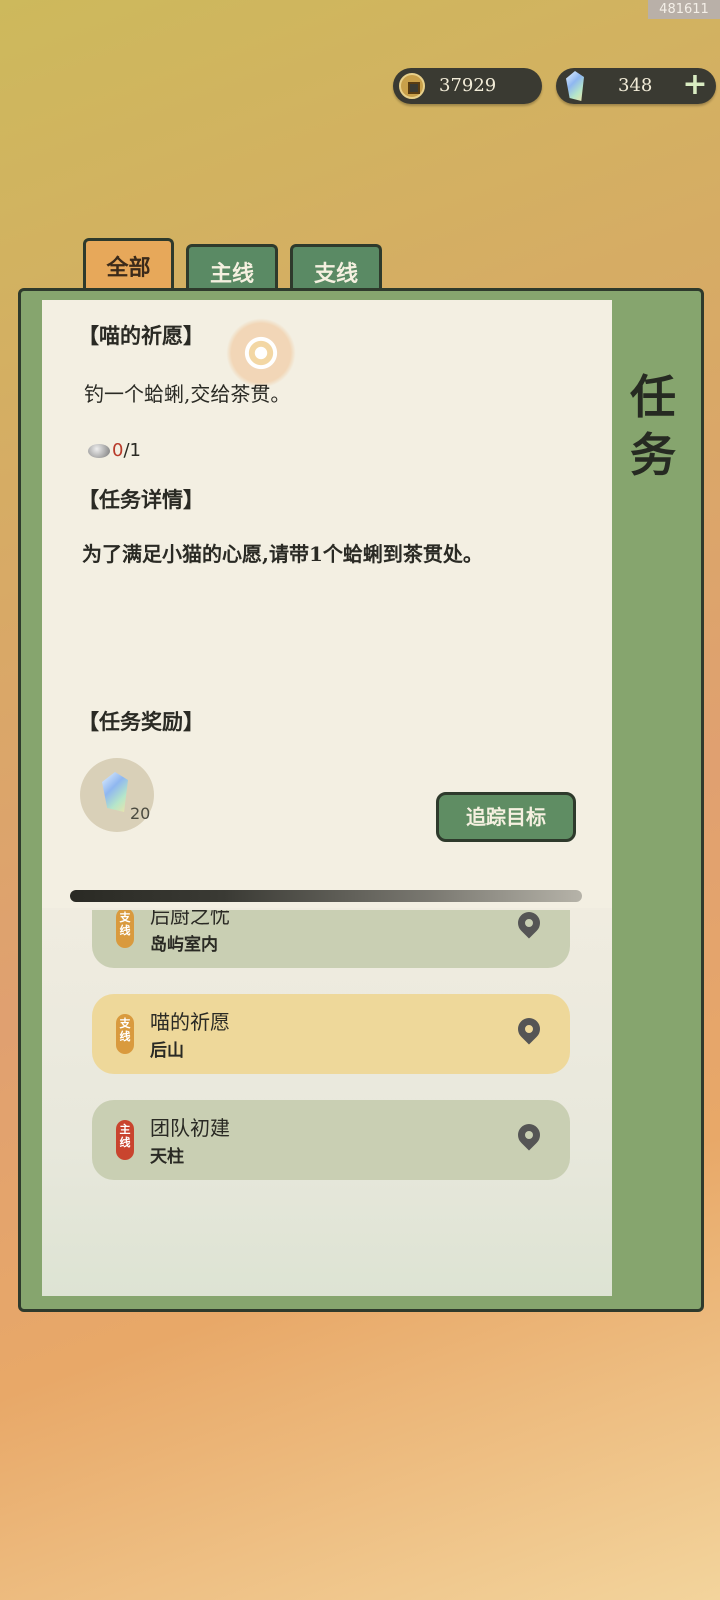 This screenshot has height=1600, width=720. I want to click on quest-list-item: 主线 团队初建 天柱, so click(331, 1140).